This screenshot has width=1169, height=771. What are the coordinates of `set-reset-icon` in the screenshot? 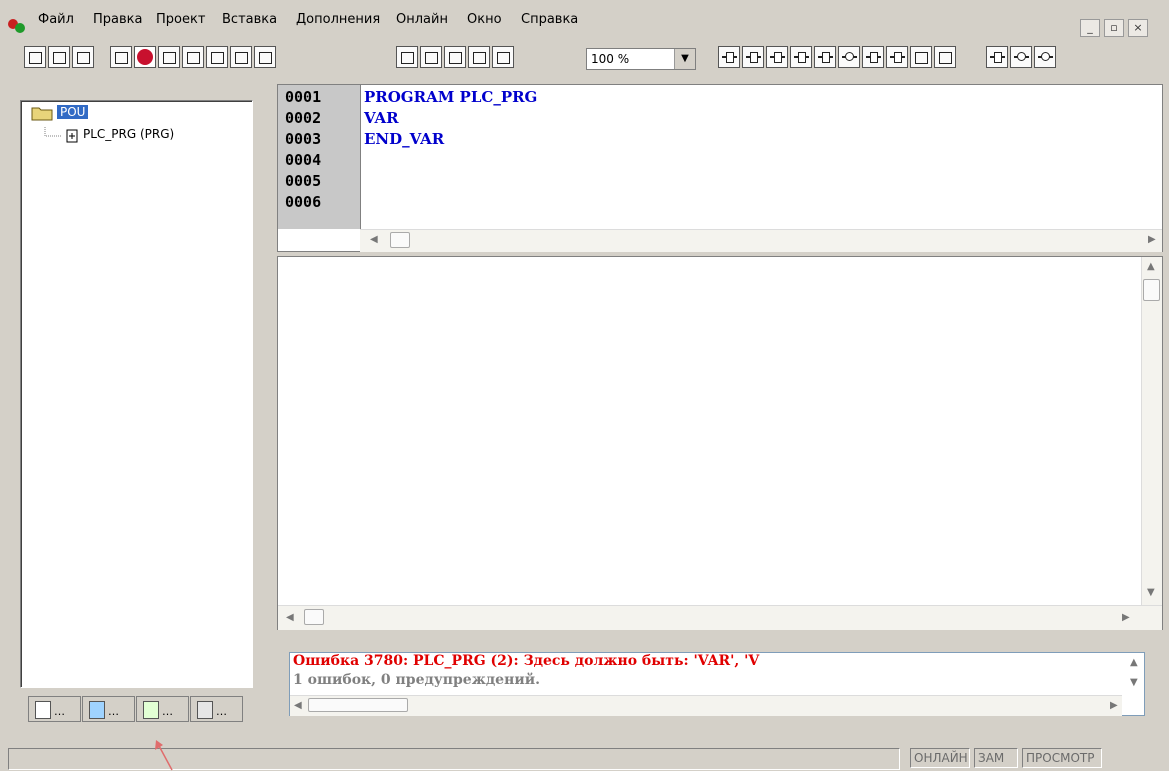 It's located at (921, 57).